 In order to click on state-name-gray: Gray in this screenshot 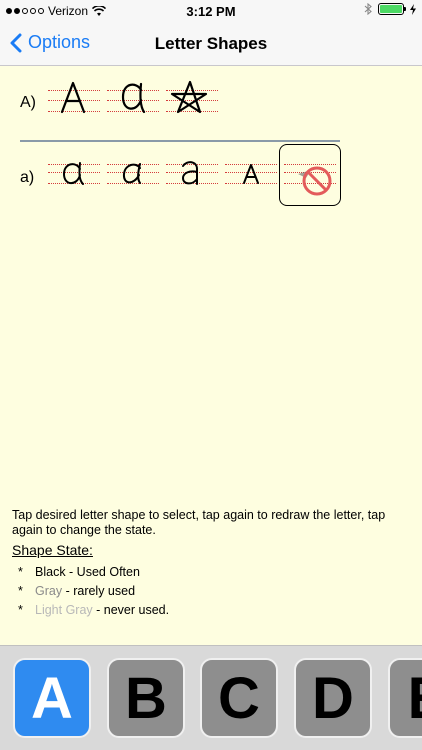, I will do `click(49, 590)`.